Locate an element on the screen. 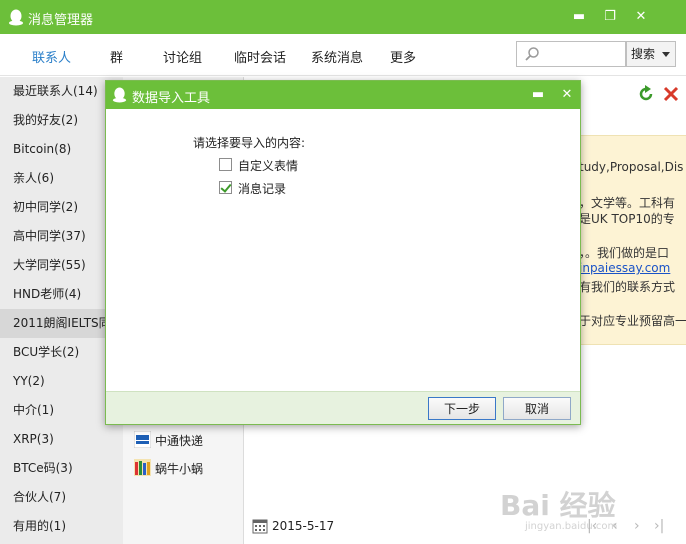 Image resolution: width=686 pixels, height=544 pixels. message-line: 有我们的联系方式 is located at coordinates (627, 287).